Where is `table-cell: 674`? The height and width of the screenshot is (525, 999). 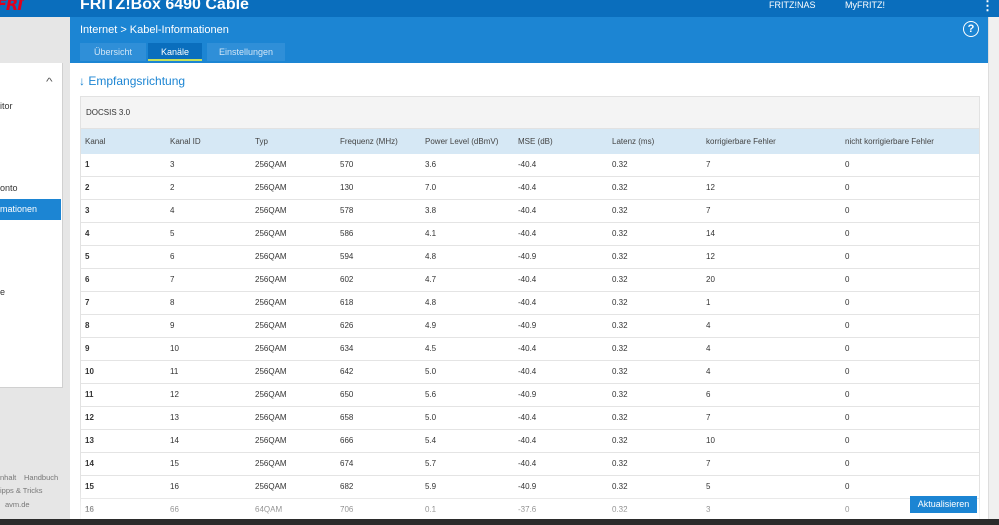 table-cell: 674 is located at coordinates (347, 463).